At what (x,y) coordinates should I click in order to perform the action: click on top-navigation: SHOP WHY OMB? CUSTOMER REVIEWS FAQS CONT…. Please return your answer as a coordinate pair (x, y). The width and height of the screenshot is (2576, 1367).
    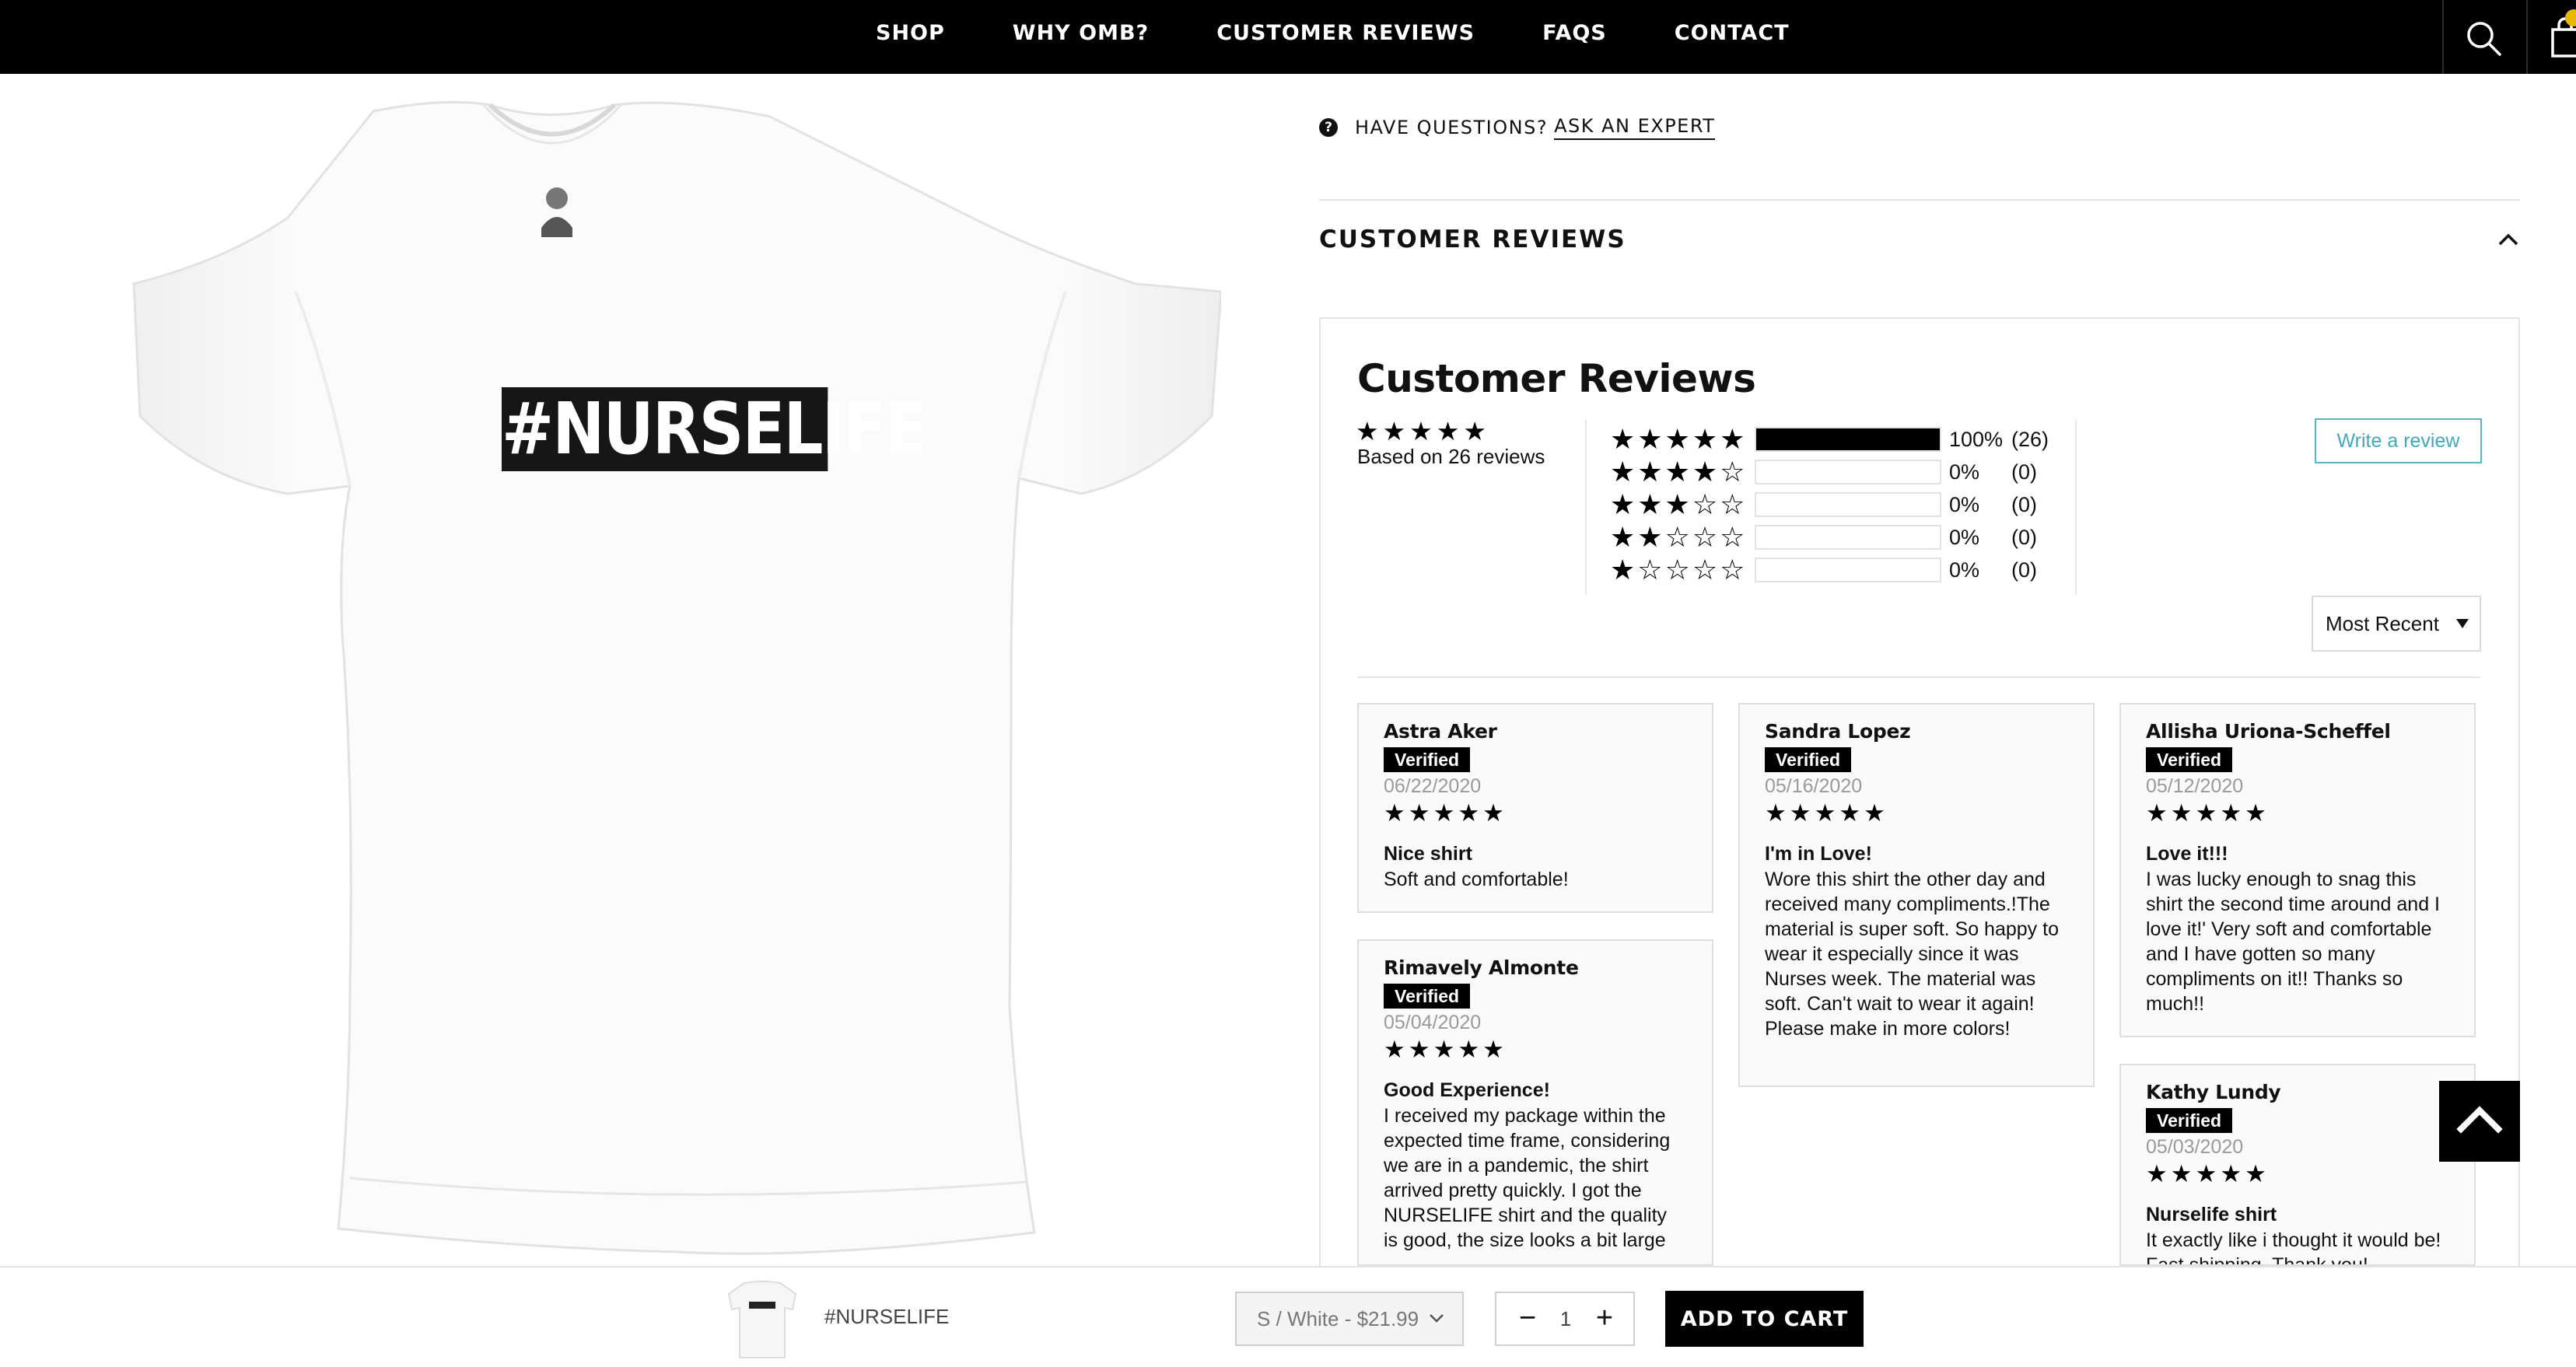
    Looking at the image, I should click on (1288, 37).